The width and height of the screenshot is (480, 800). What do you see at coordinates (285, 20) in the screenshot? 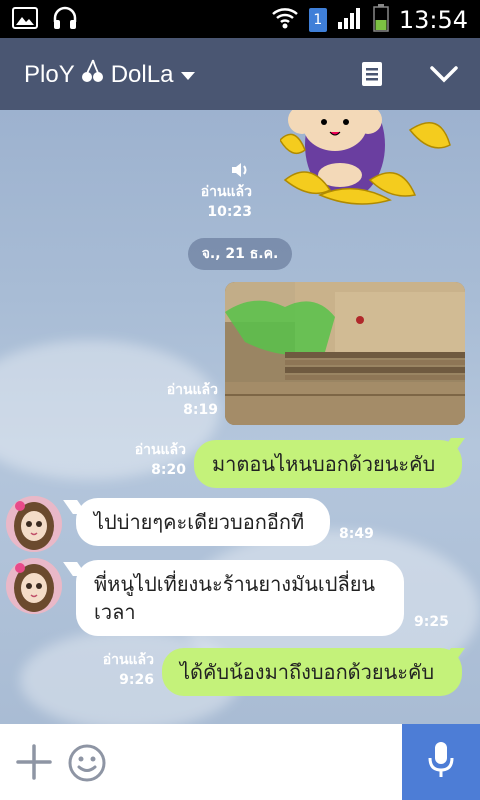
I see `wifi-icon` at bounding box center [285, 20].